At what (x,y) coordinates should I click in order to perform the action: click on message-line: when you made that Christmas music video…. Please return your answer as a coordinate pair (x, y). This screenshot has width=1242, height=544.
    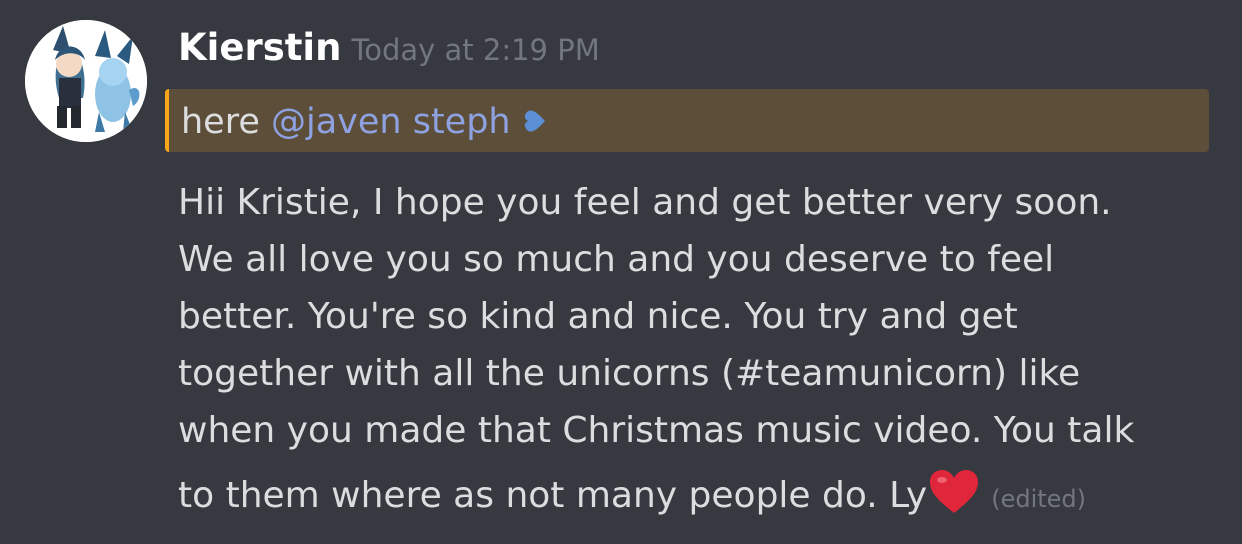
    Looking at the image, I should click on (656, 430).